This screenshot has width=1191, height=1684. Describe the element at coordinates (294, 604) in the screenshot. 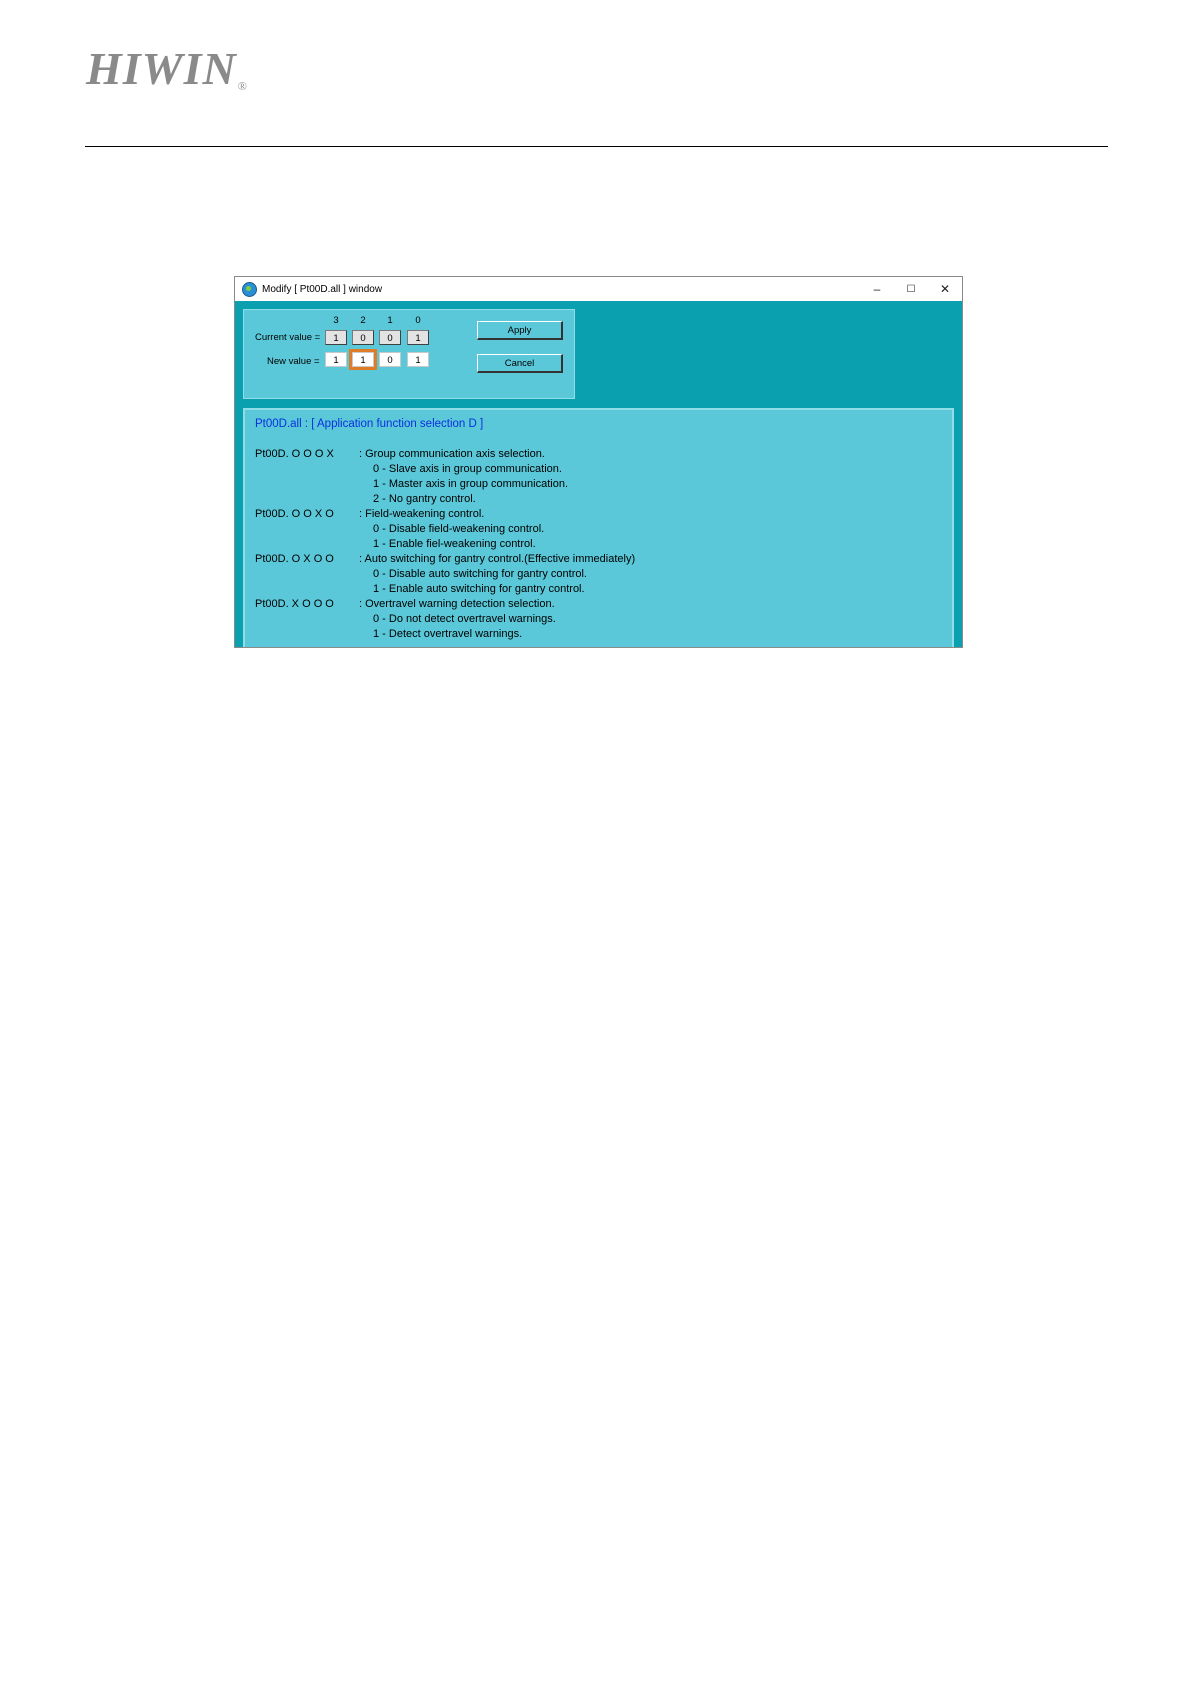

I see `param-code: Pt00D. X O O O` at that location.